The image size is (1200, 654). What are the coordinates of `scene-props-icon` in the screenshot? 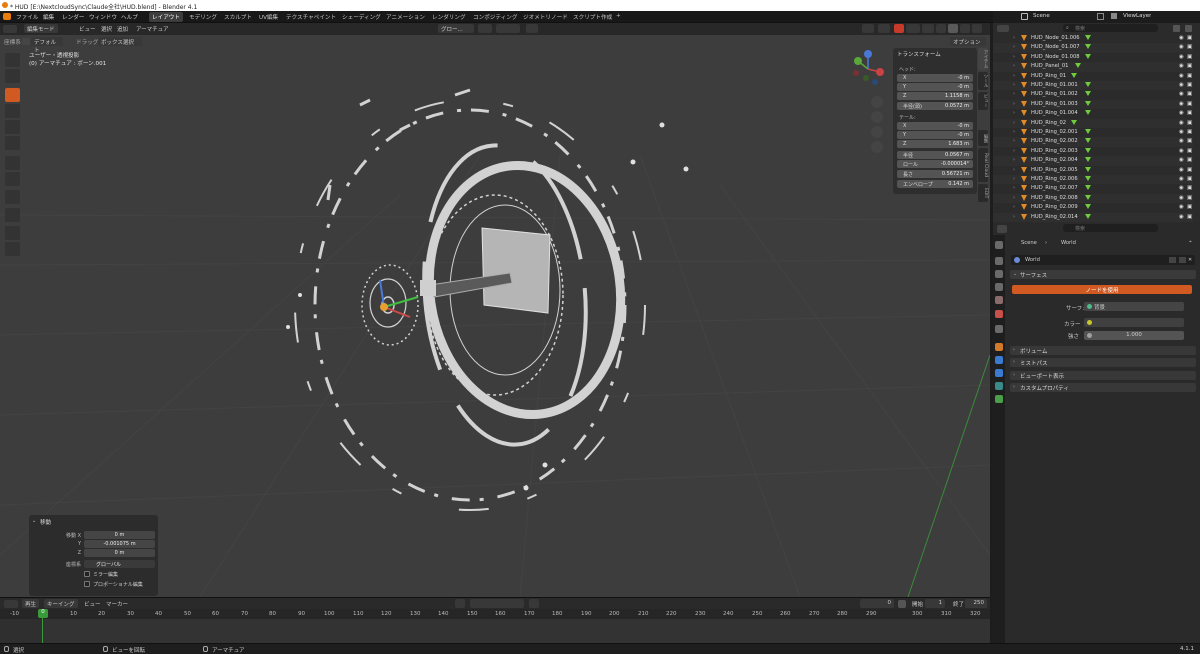 It's located at (999, 300).